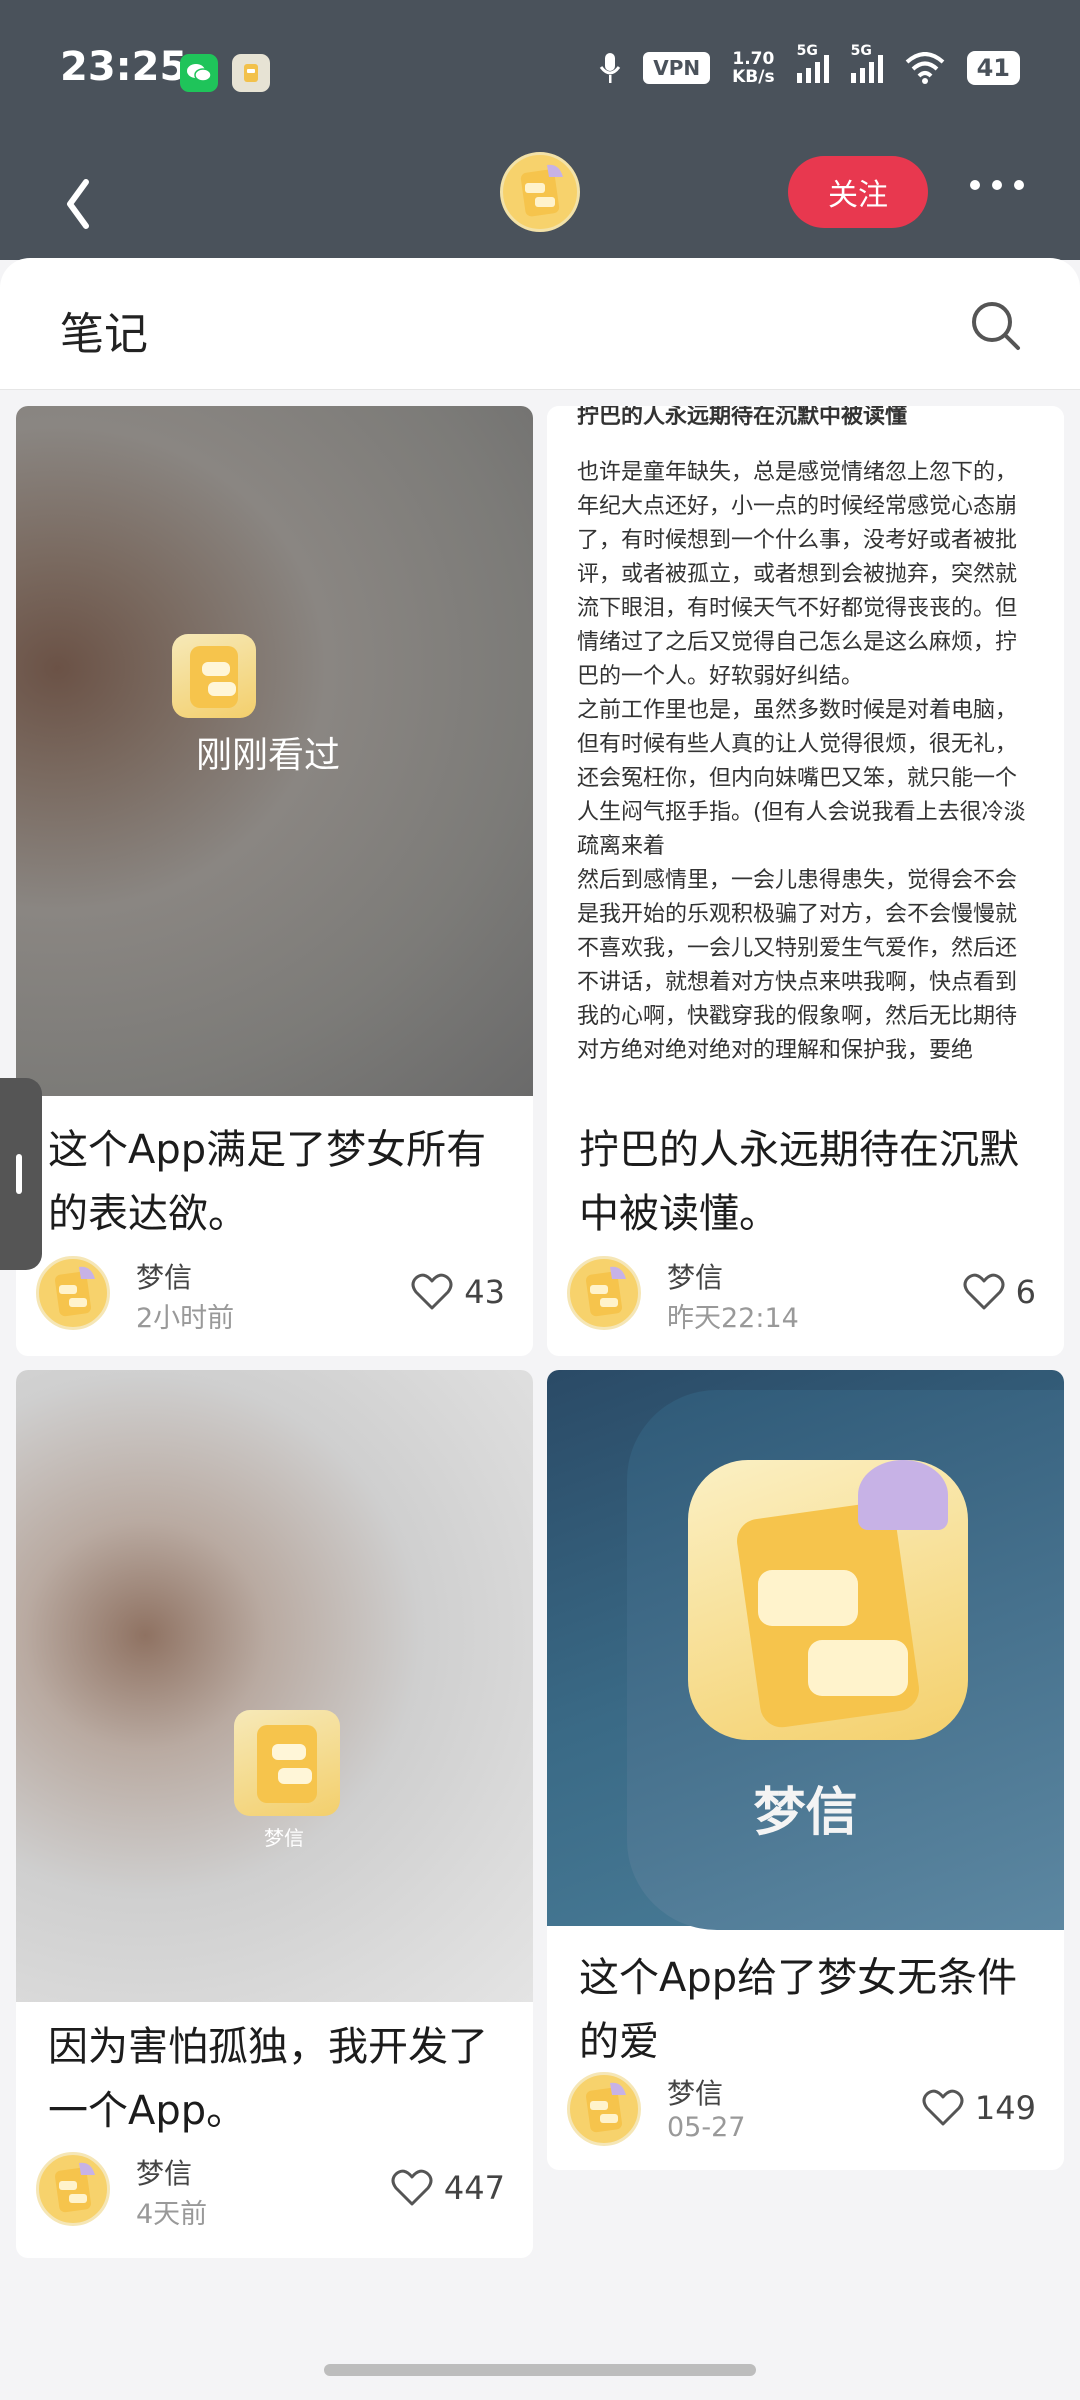  I want to click on more-dots-icon, so click(975, 185).